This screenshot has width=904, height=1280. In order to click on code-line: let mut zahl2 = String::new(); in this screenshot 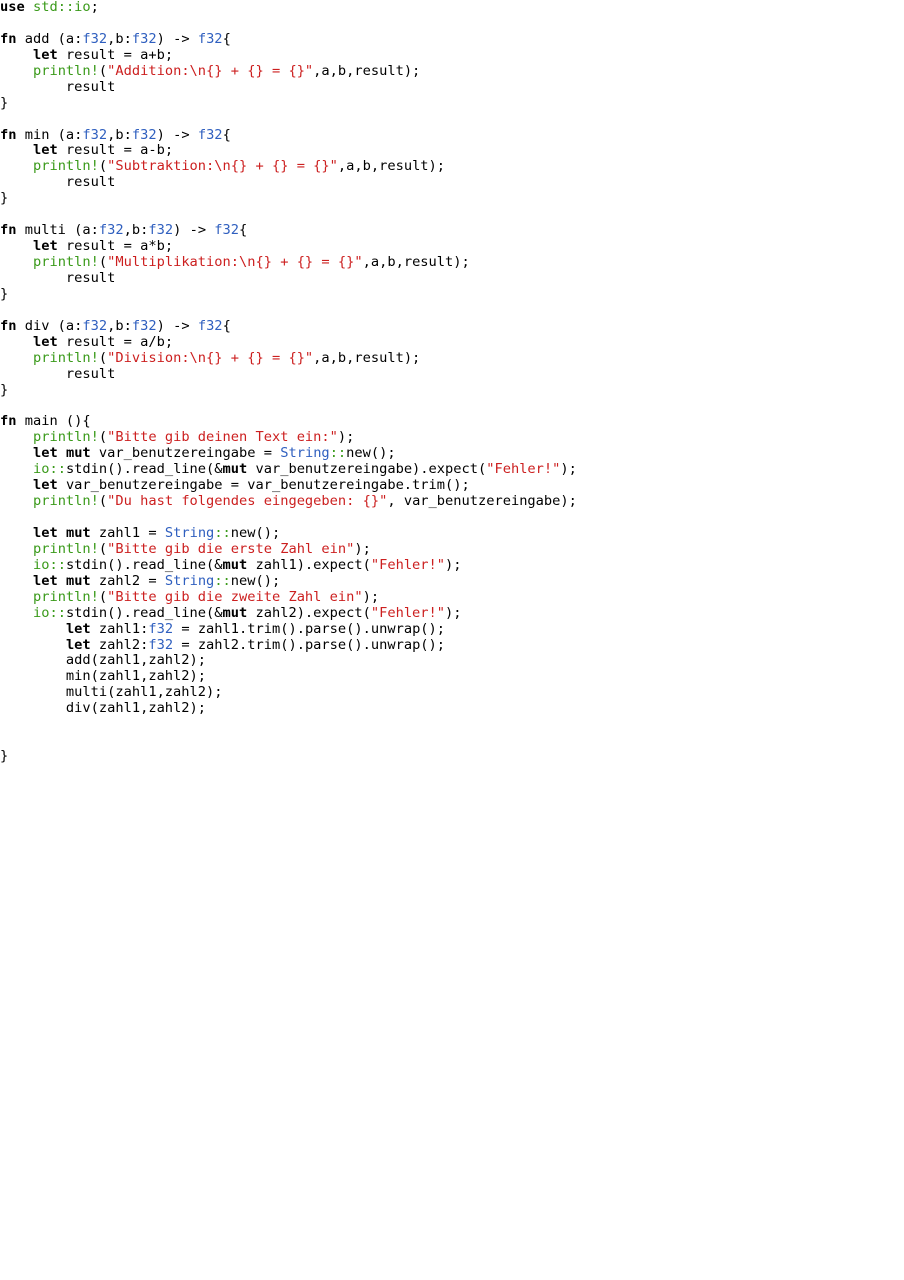, I will do `click(288, 581)`.